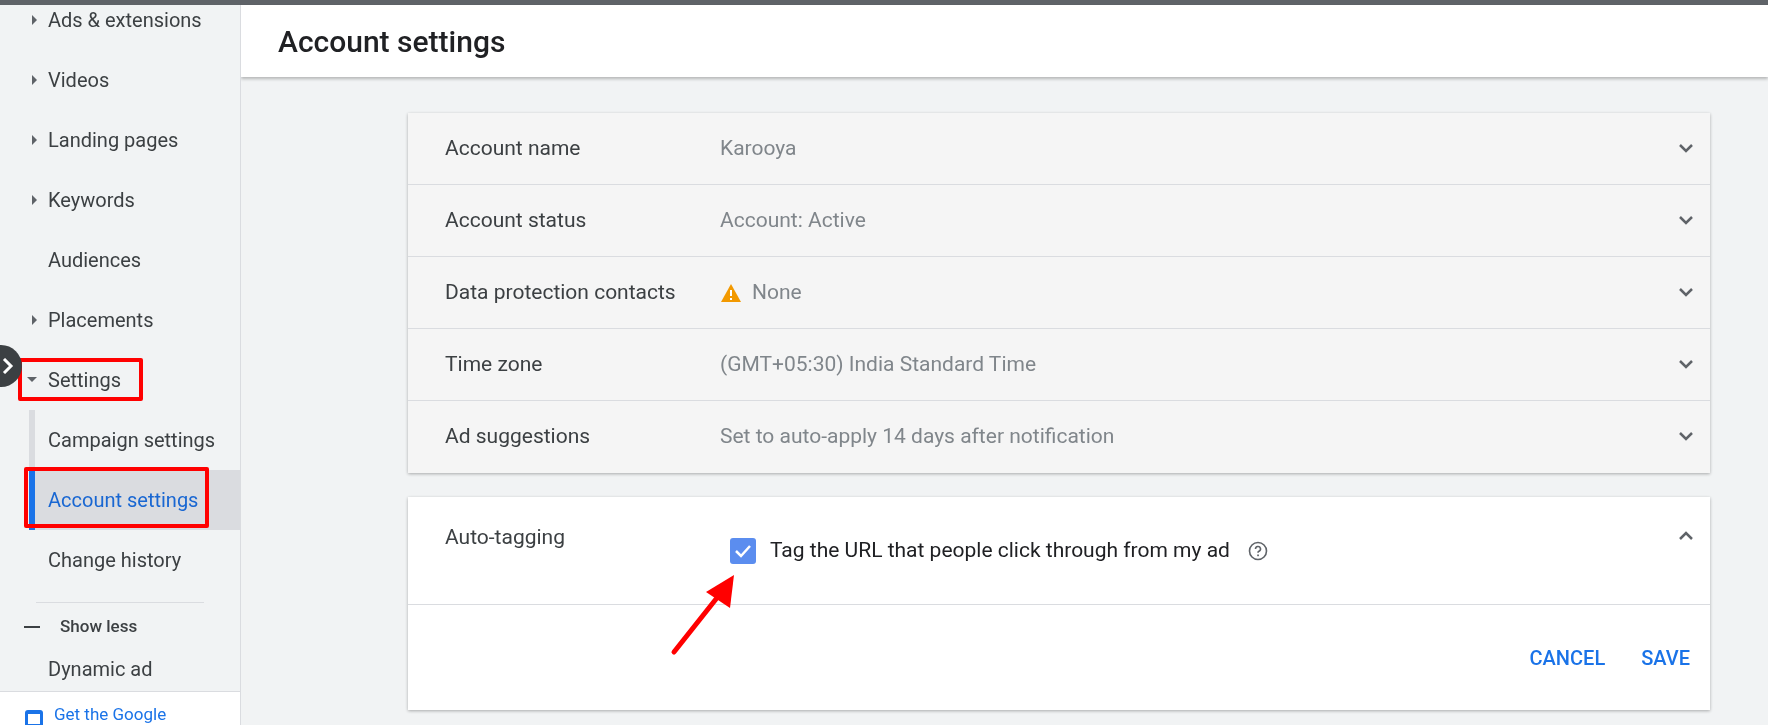  I want to click on setting-label: Account name, so click(513, 148).